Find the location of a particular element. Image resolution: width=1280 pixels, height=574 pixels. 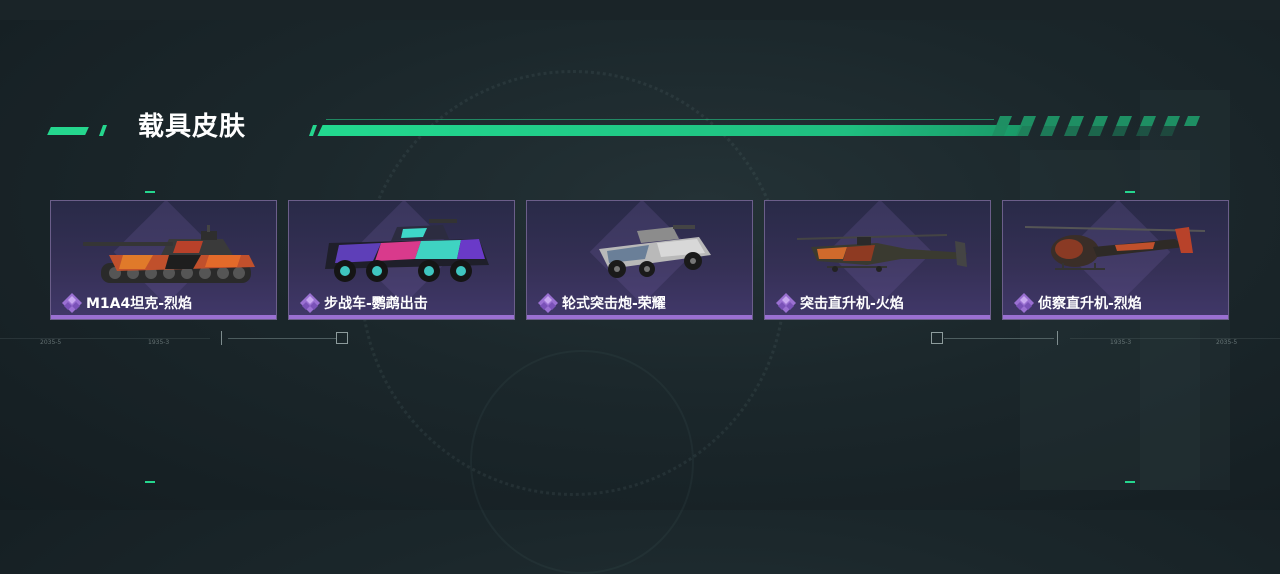

header-accent-dash is located at coordinates (68, 131).